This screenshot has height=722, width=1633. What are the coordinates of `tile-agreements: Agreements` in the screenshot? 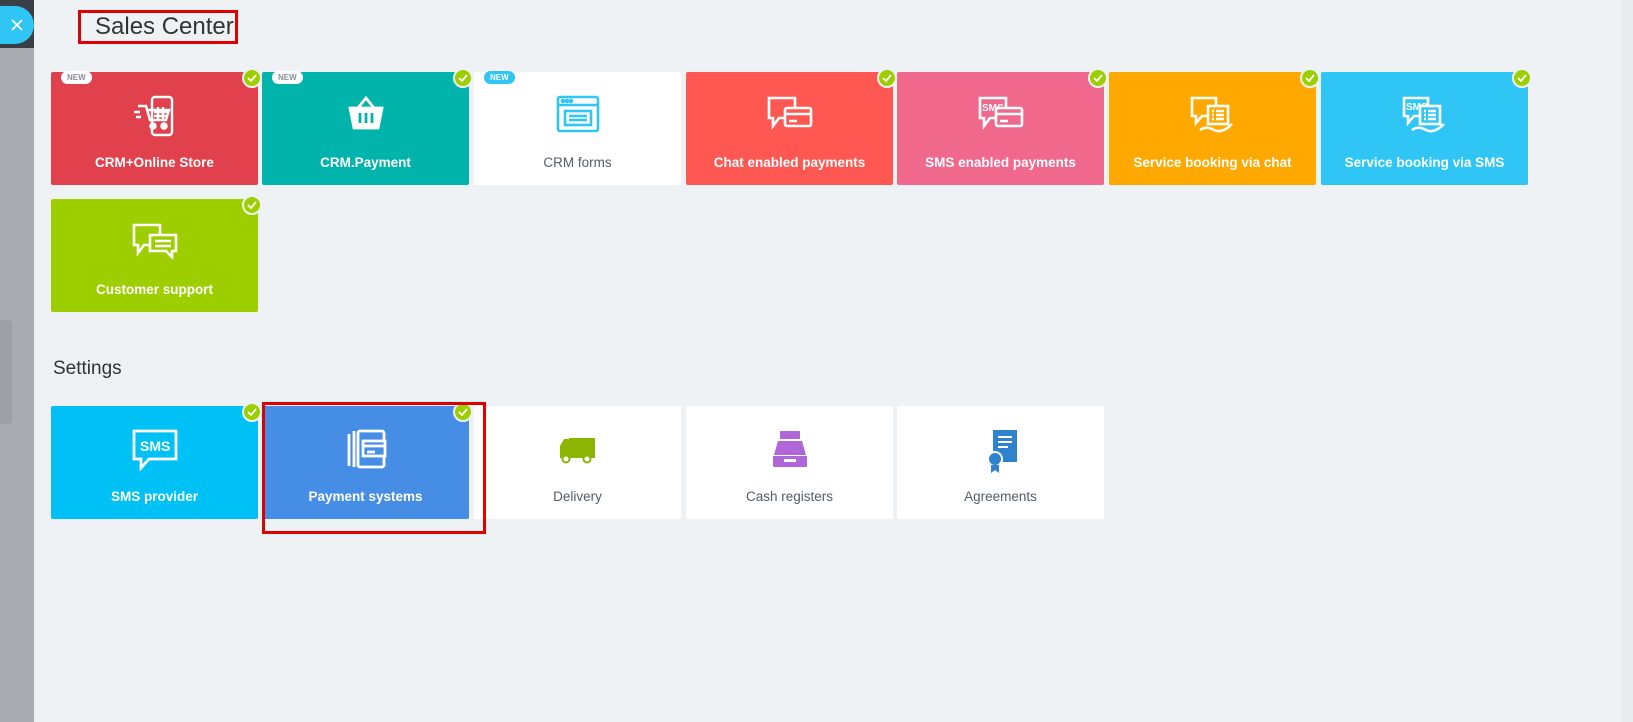 It's located at (1000, 462).